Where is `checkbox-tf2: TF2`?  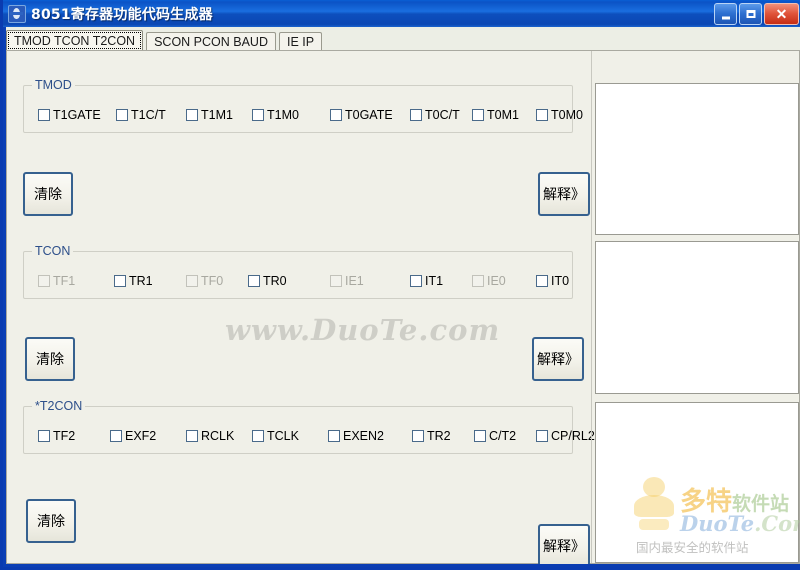
checkbox-tf2: TF2 is located at coordinates (56, 436).